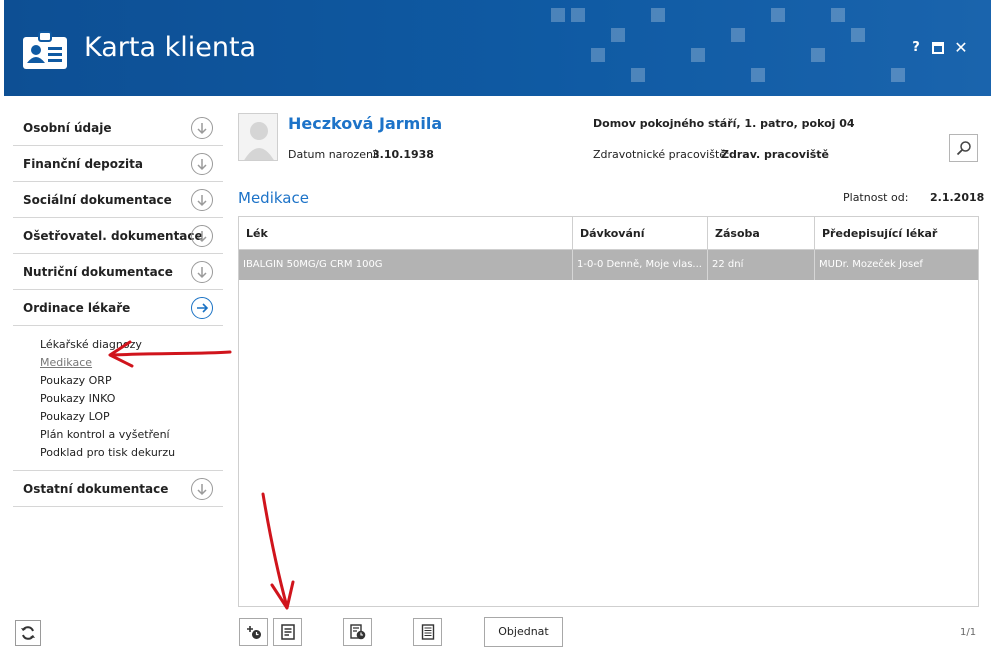  I want to click on column-header-davkovani: Dávkování, so click(640, 233).